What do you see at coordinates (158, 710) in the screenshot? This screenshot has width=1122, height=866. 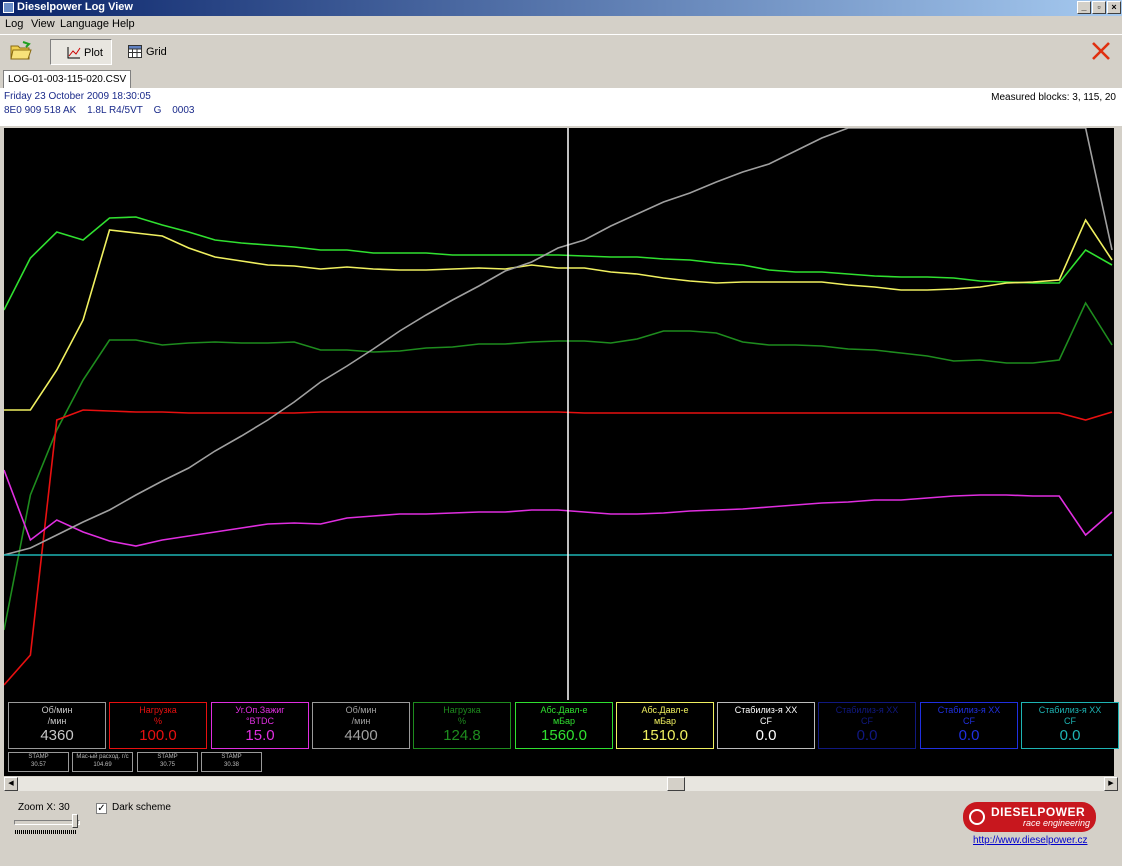 I see `gauge-label: Нагрузка` at bounding box center [158, 710].